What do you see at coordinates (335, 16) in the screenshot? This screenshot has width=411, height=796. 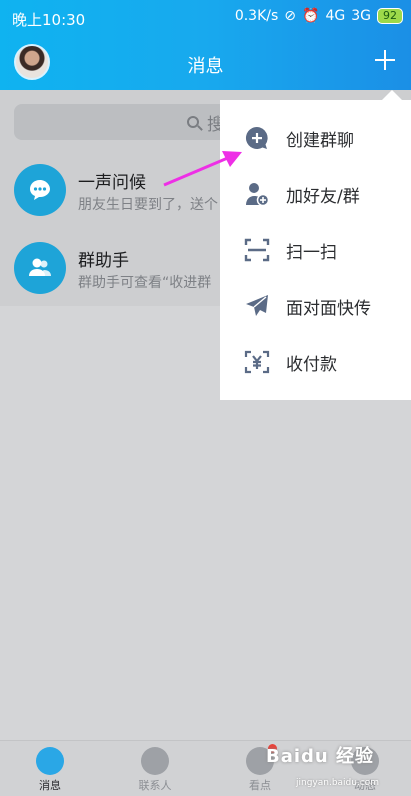 I see `signal-4g-label: 4G` at bounding box center [335, 16].